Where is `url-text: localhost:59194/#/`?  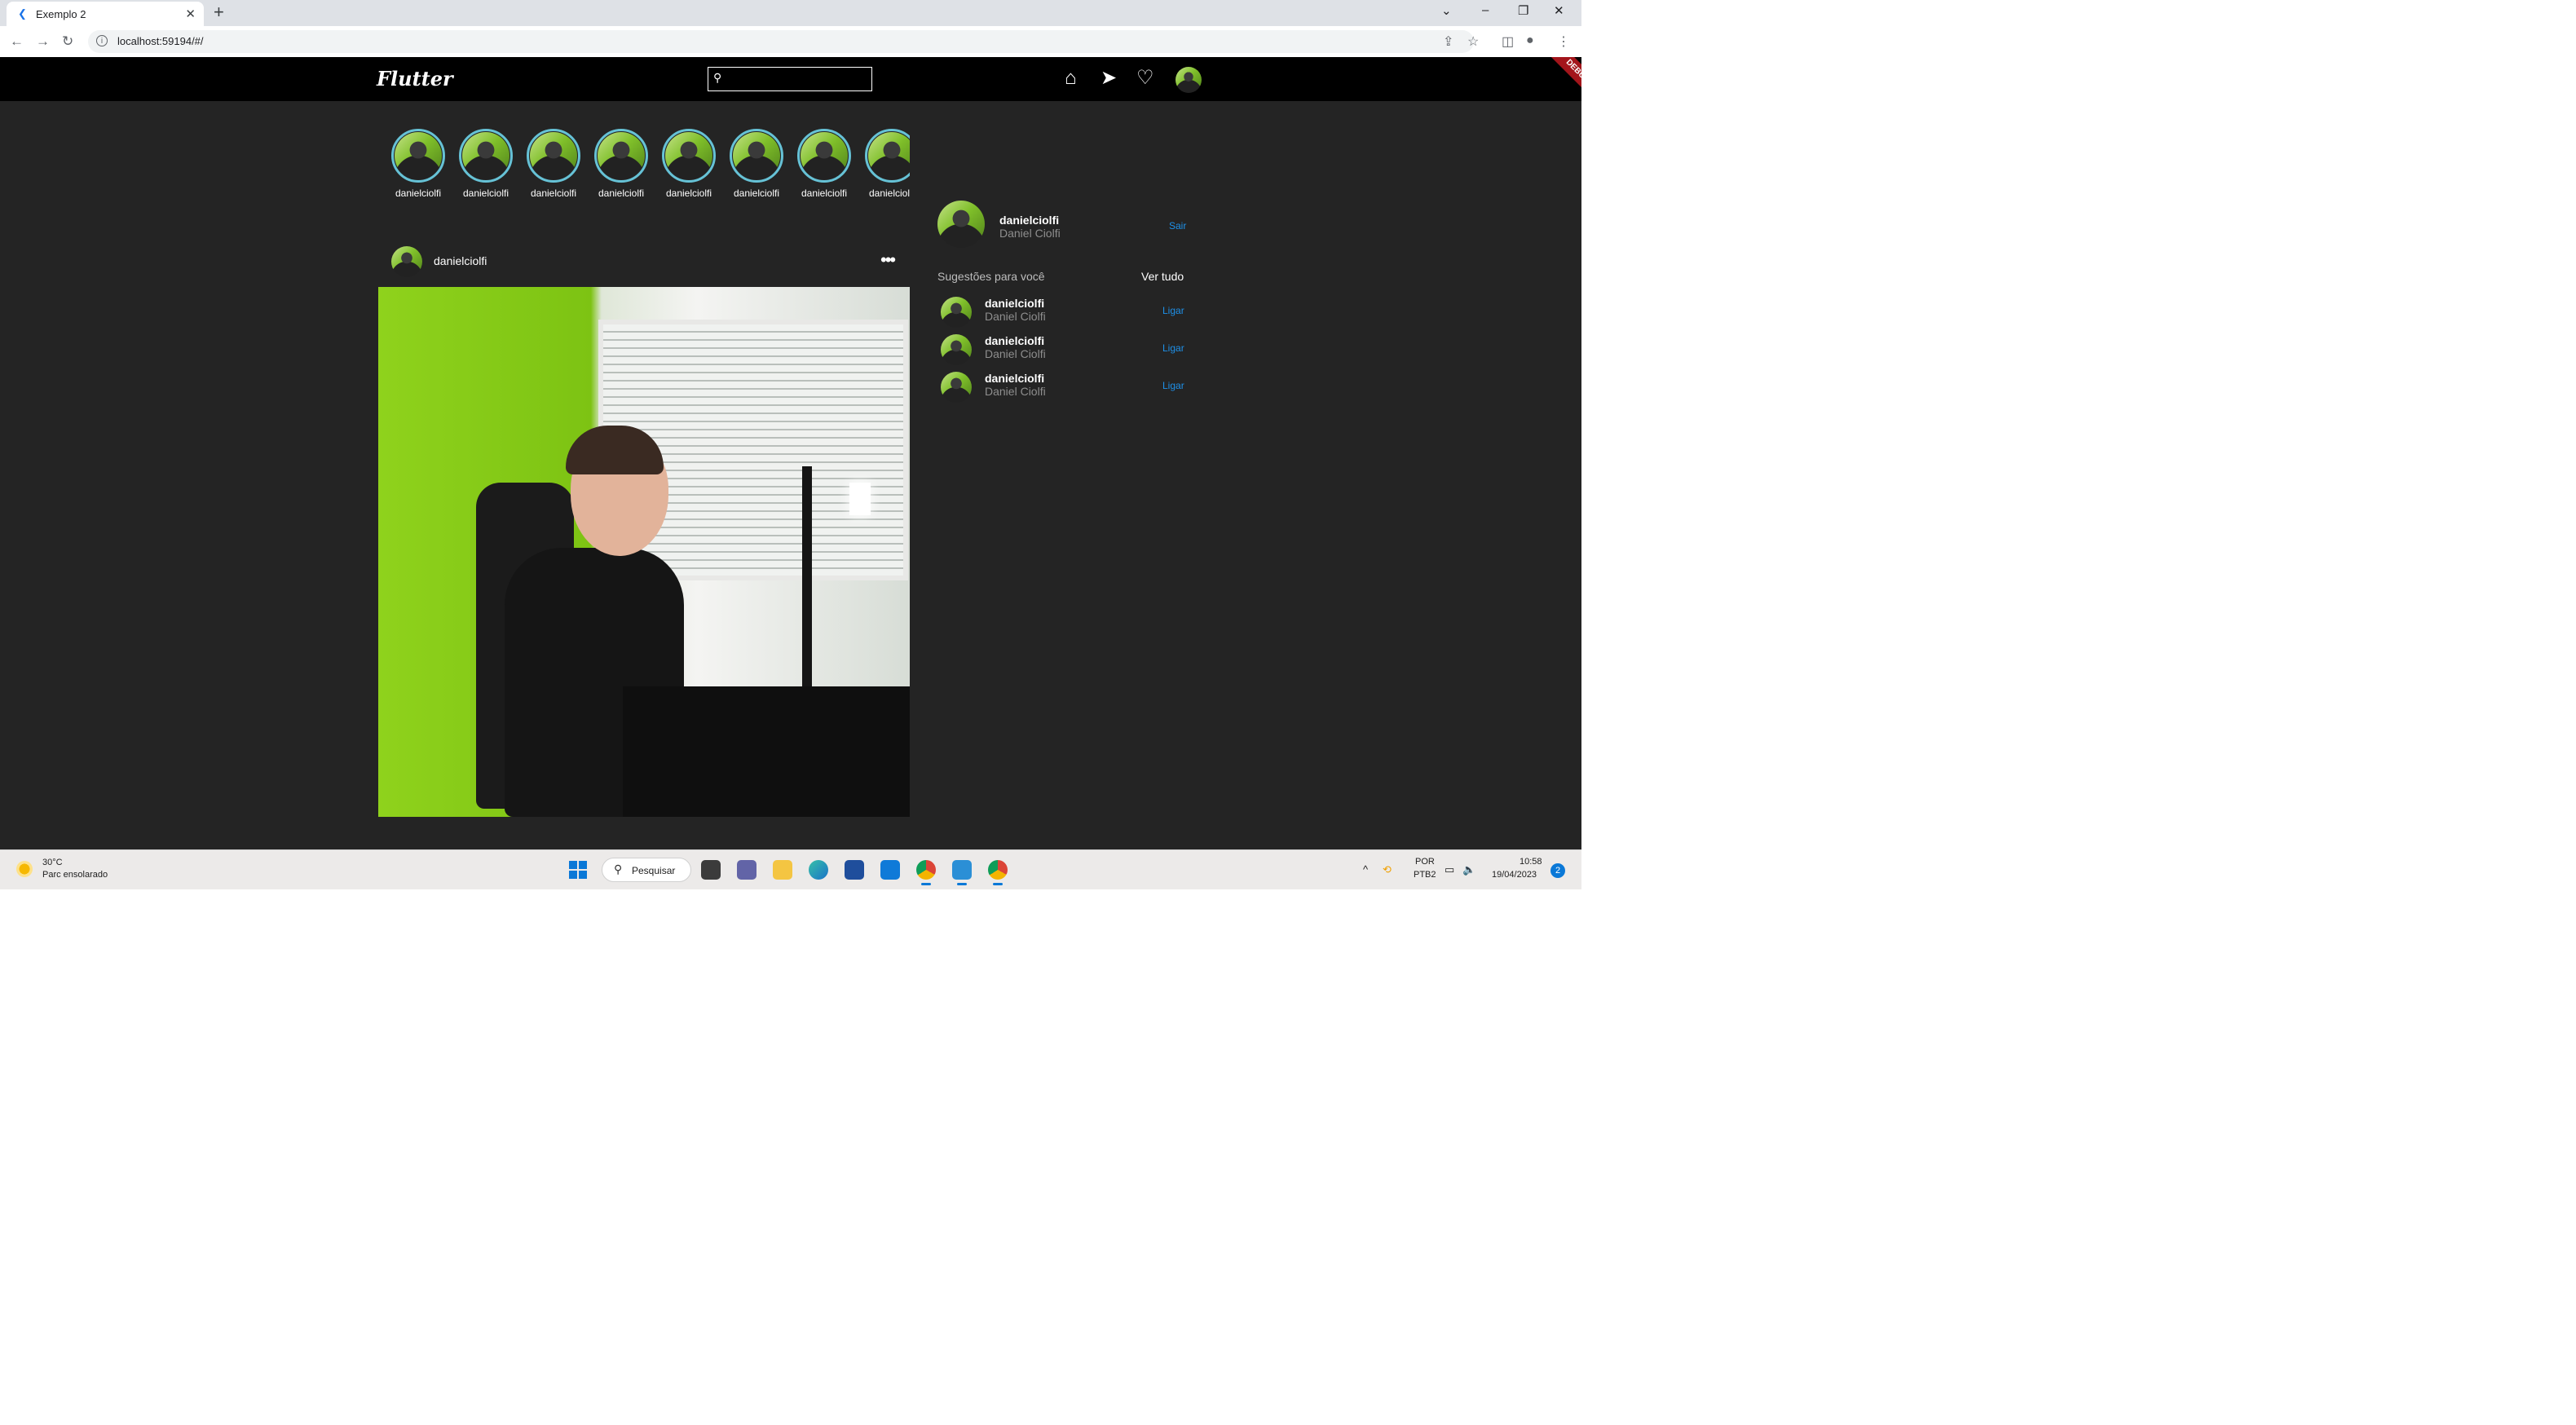
url-text: localhost:59194/#/ is located at coordinates (160, 41).